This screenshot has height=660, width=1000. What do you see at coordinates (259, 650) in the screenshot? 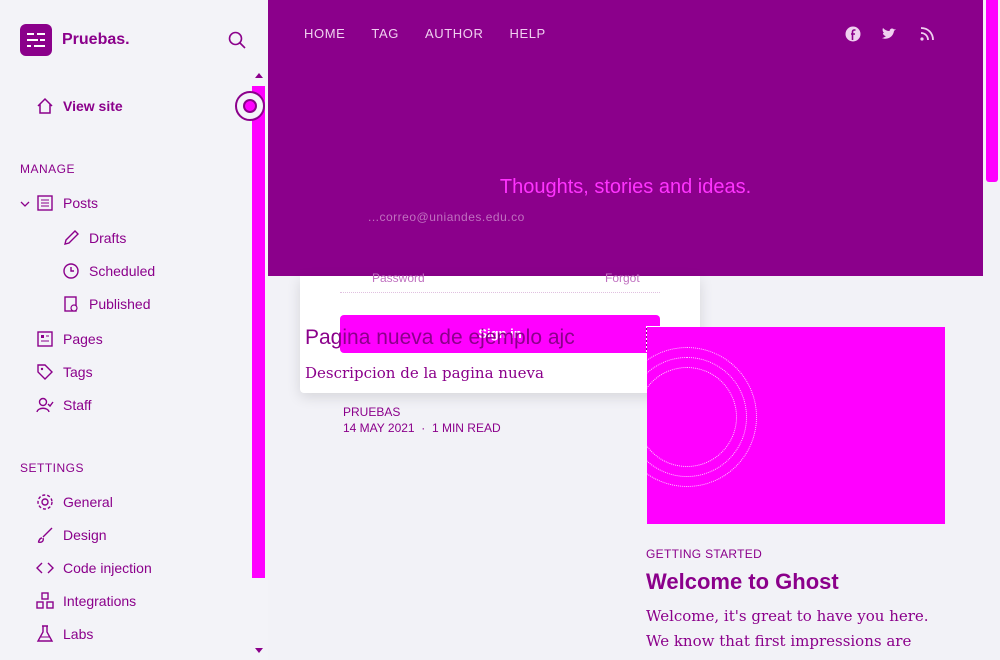
I see `scroll-down-arrow` at bounding box center [259, 650].